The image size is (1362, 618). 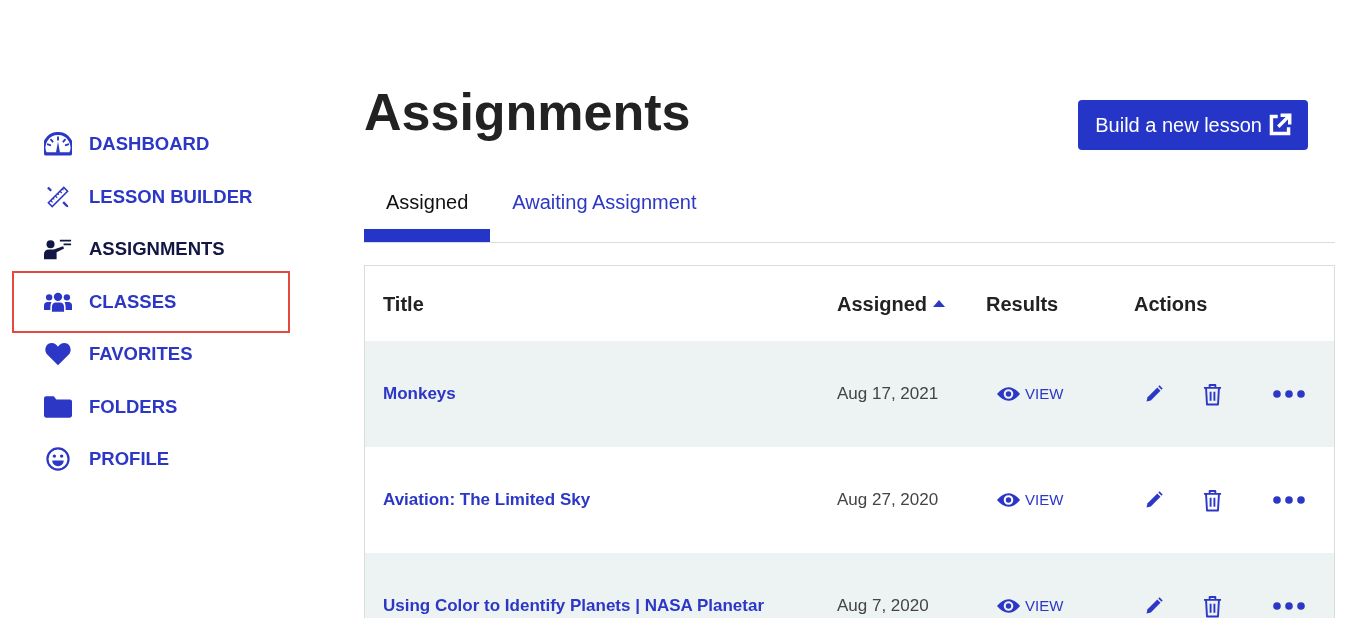 What do you see at coordinates (888, 500) in the screenshot?
I see `assigned-date: Aug 27, 2020` at bounding box center [888, 500].